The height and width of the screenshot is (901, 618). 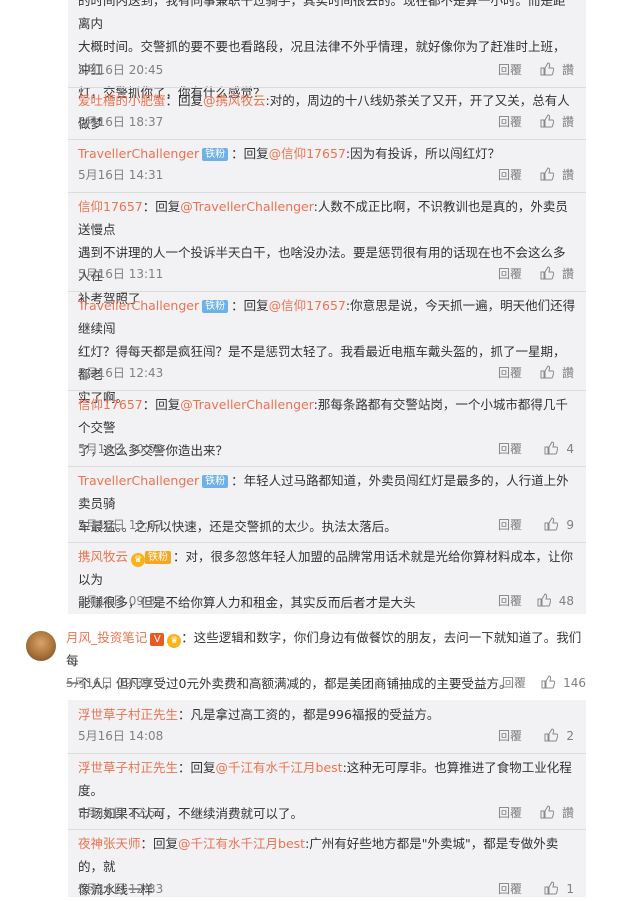 I want to click on like-button: 9, so click(x=559, y=525).